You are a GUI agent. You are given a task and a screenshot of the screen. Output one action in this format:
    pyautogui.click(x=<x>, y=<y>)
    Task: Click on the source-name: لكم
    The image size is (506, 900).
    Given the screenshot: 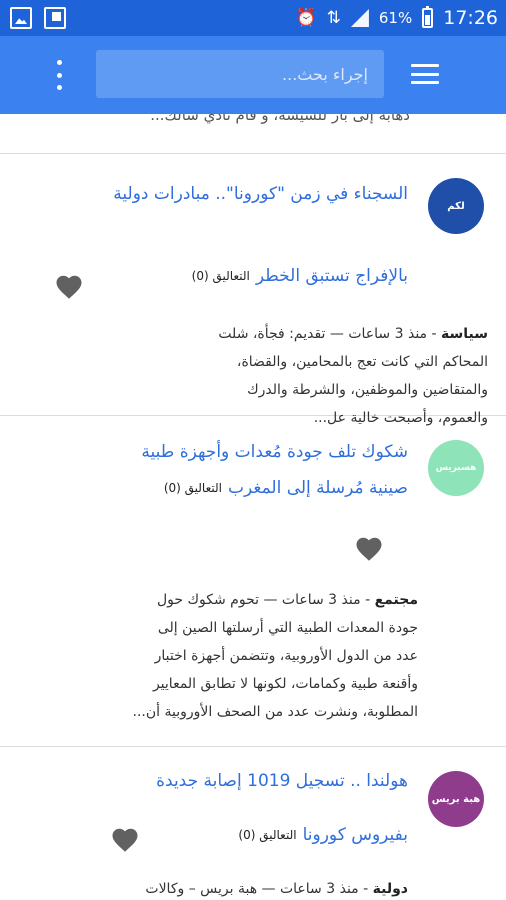 What is the action you would take?
    pyautogui.click(x=456, y=206)
    